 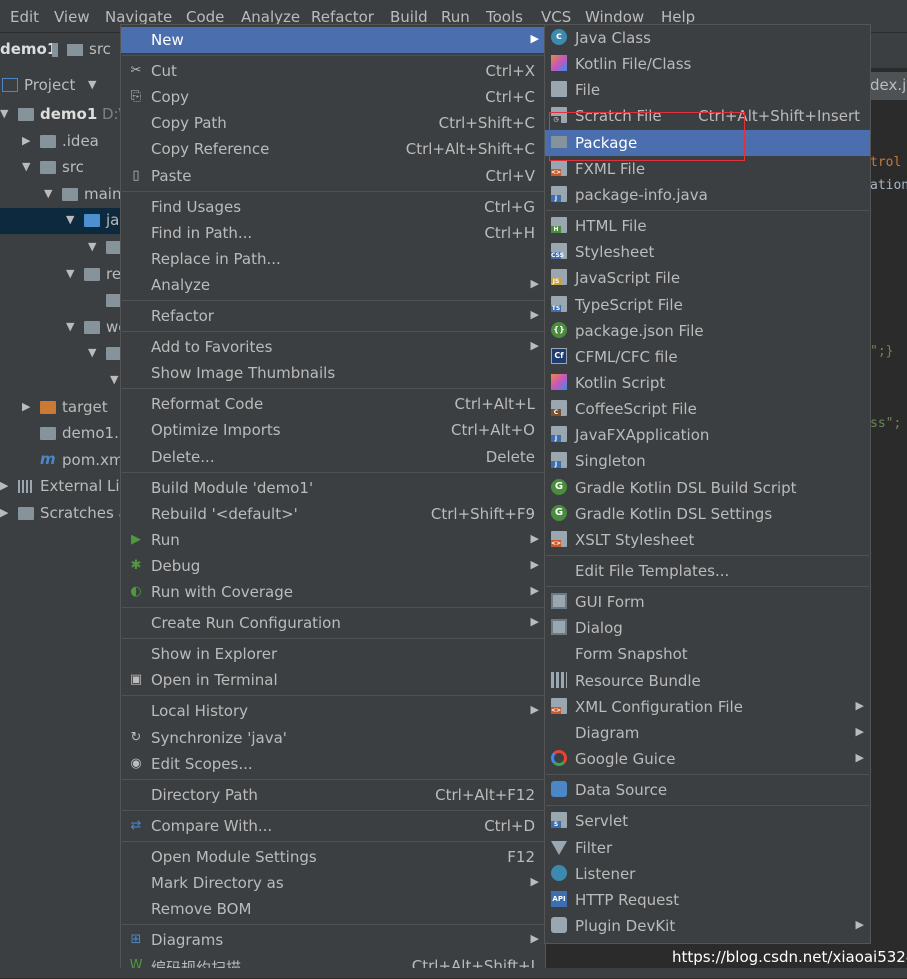 What do you see at coordinates (72, 17) in the screenshot?
I see `menu-view: View` at bounding box center [72, 17].